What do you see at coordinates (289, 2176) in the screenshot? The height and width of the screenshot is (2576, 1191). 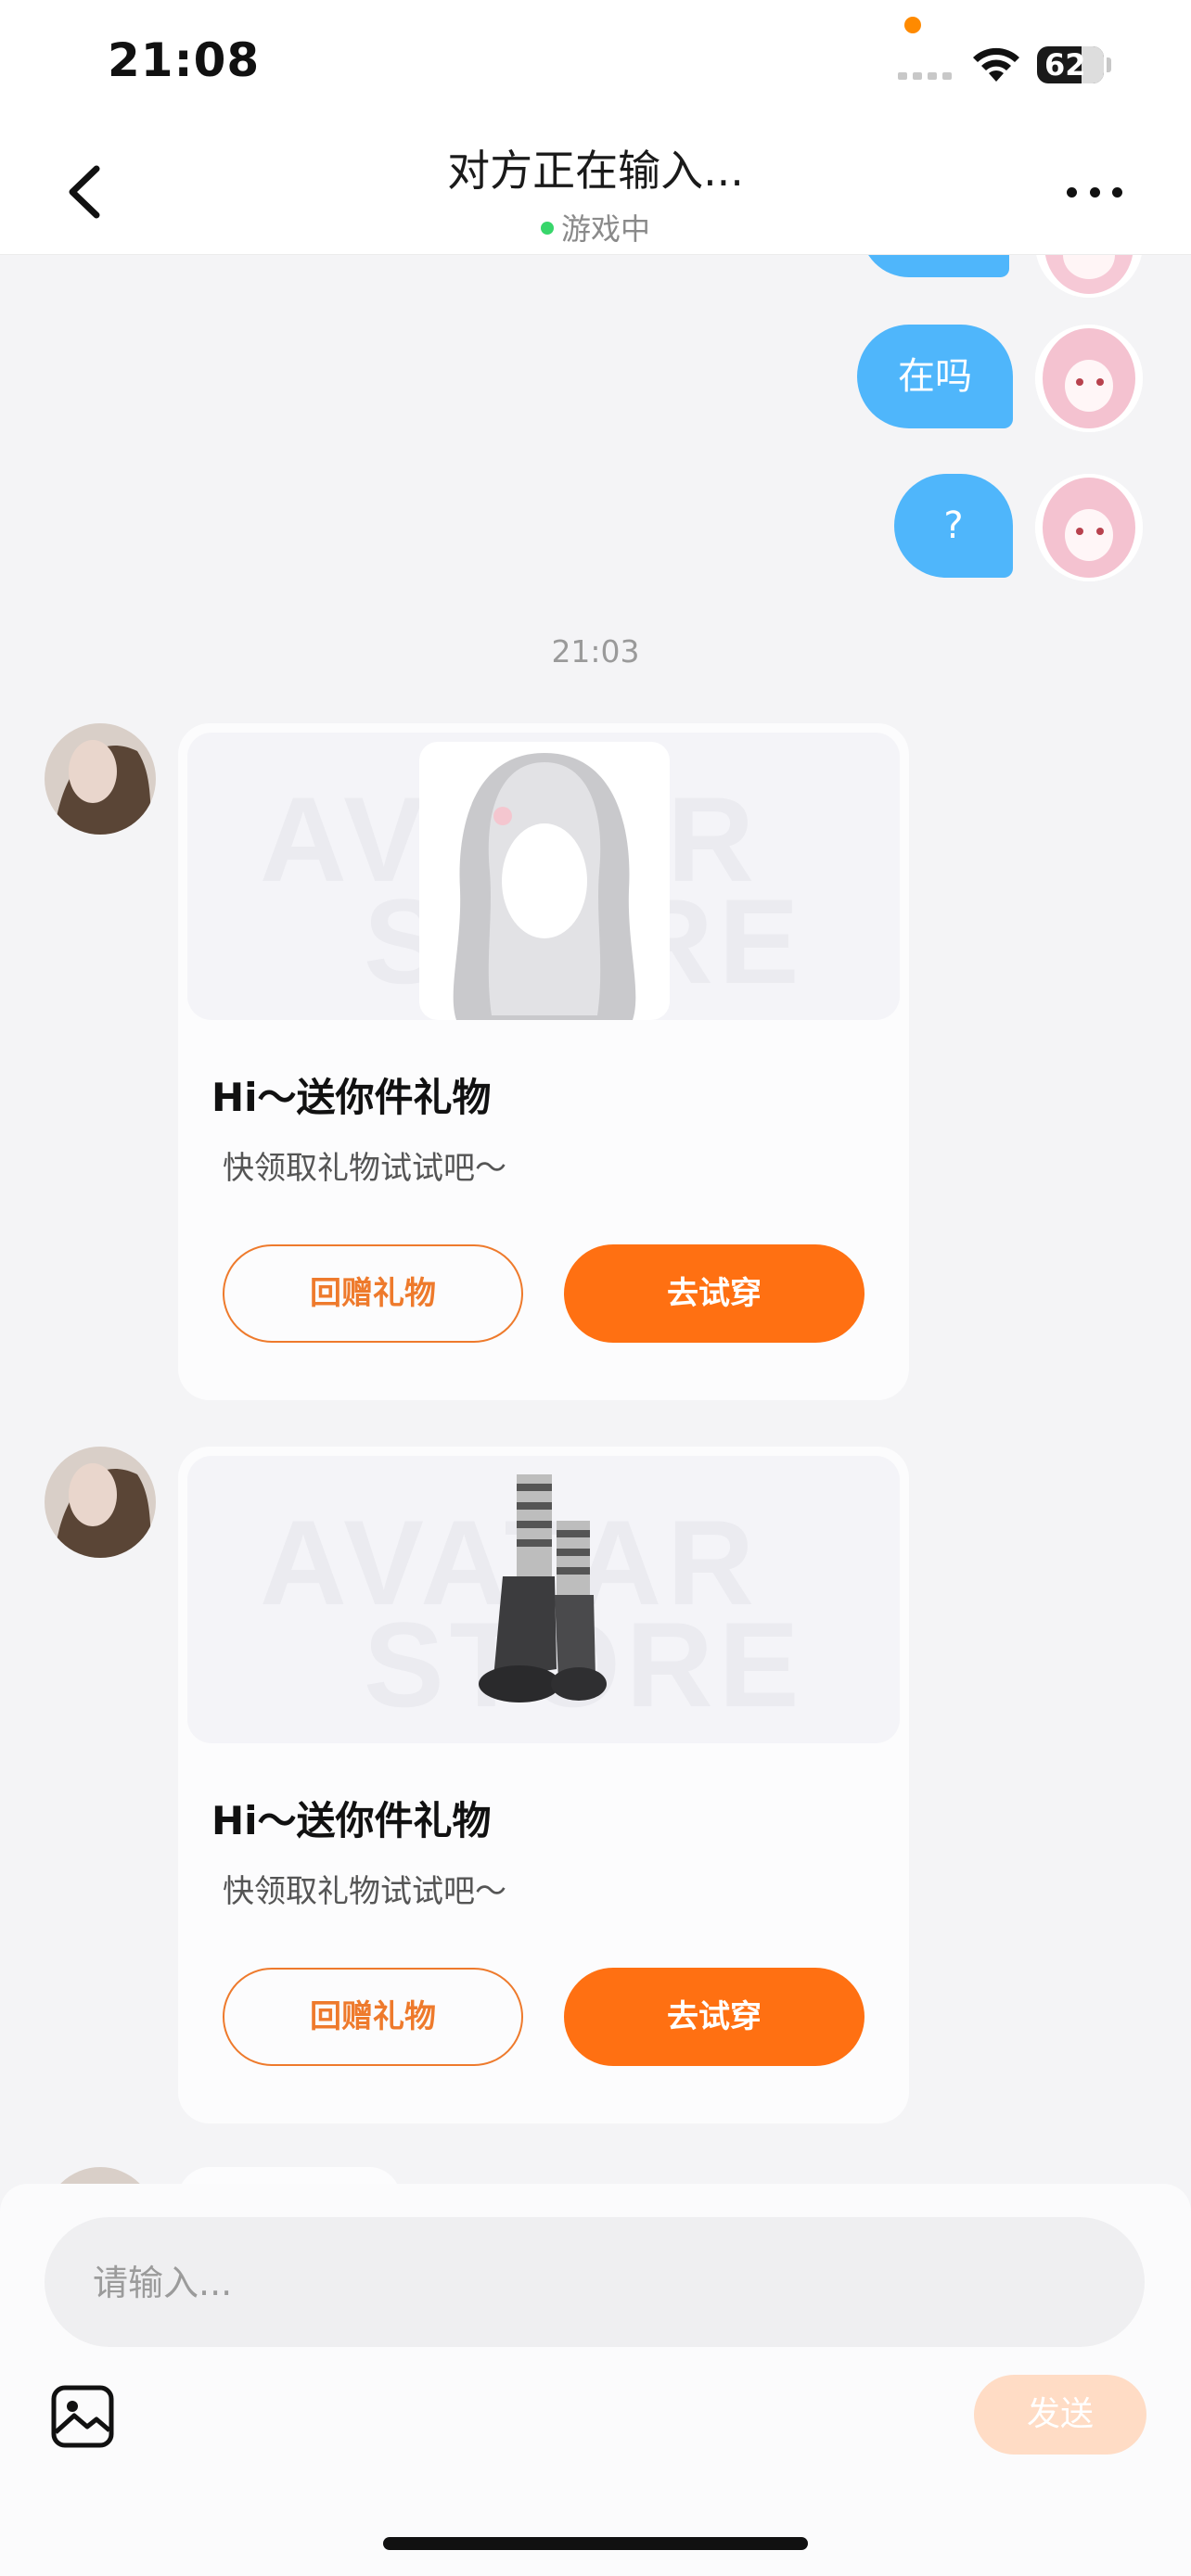 I see `gift-card` at bounding box center [289, 2176].